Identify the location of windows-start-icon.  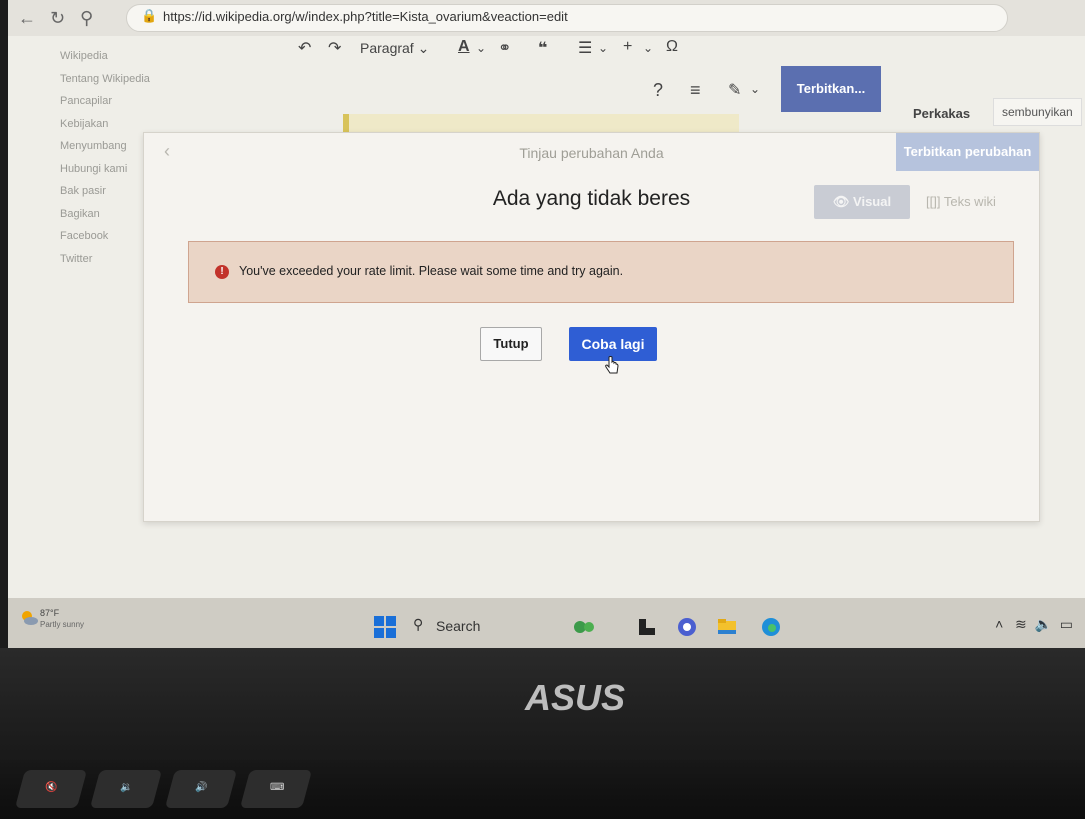
(385, 627).